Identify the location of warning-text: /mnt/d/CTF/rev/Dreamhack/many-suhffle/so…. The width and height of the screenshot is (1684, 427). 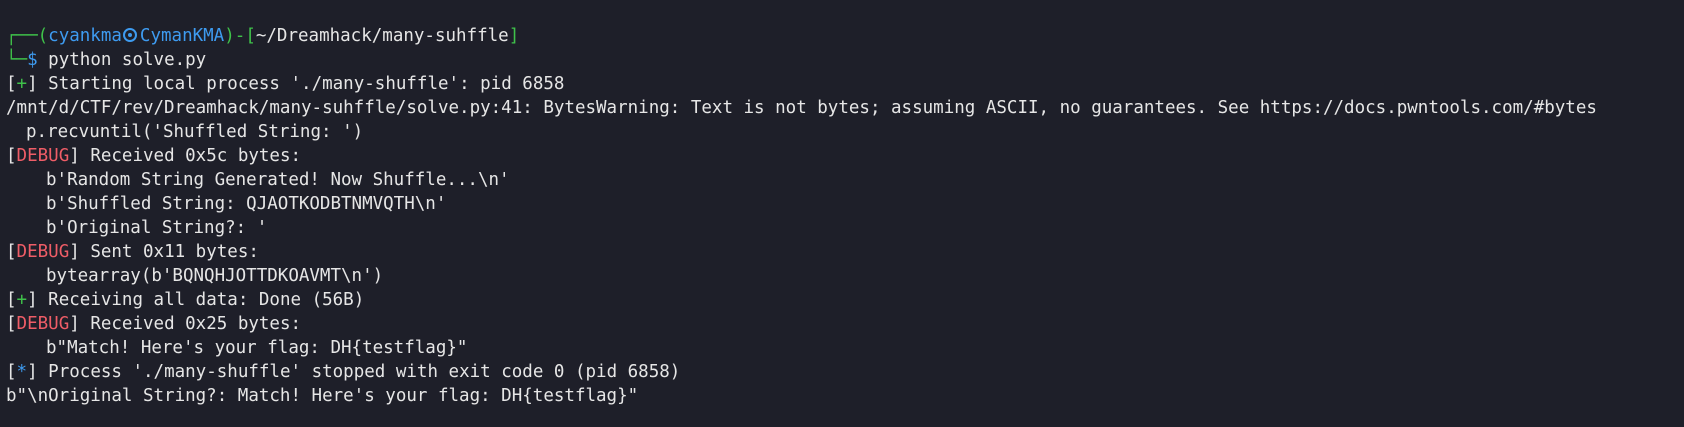
(801, 108).